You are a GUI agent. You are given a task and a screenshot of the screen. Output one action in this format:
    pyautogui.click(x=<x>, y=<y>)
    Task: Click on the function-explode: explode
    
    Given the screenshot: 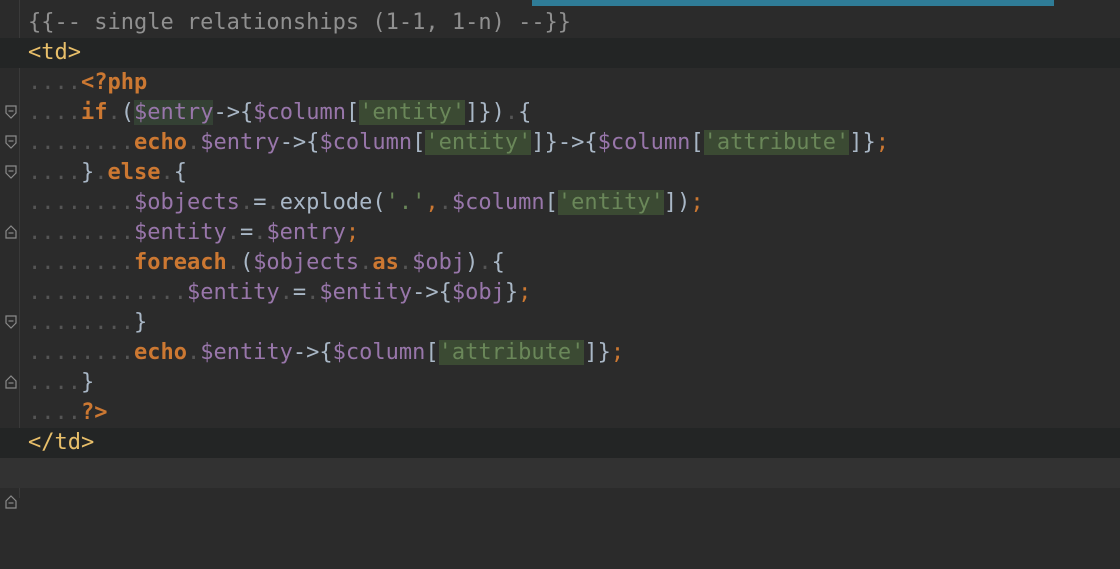 What is the action you would take?
    pyautogui.click(x=326, y=202)
    